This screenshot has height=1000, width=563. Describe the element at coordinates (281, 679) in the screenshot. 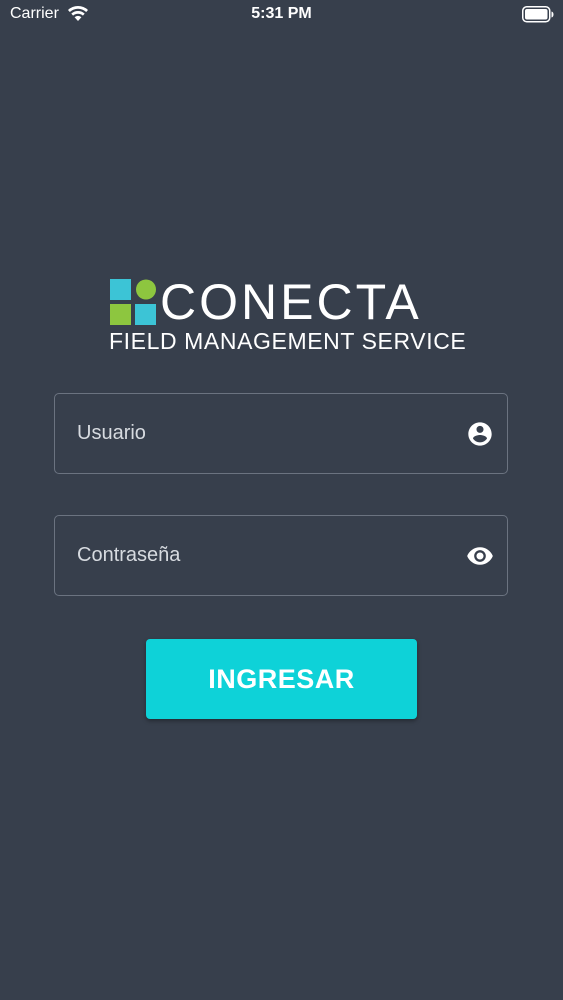

I see `login-button: INGRESAR` at that location.